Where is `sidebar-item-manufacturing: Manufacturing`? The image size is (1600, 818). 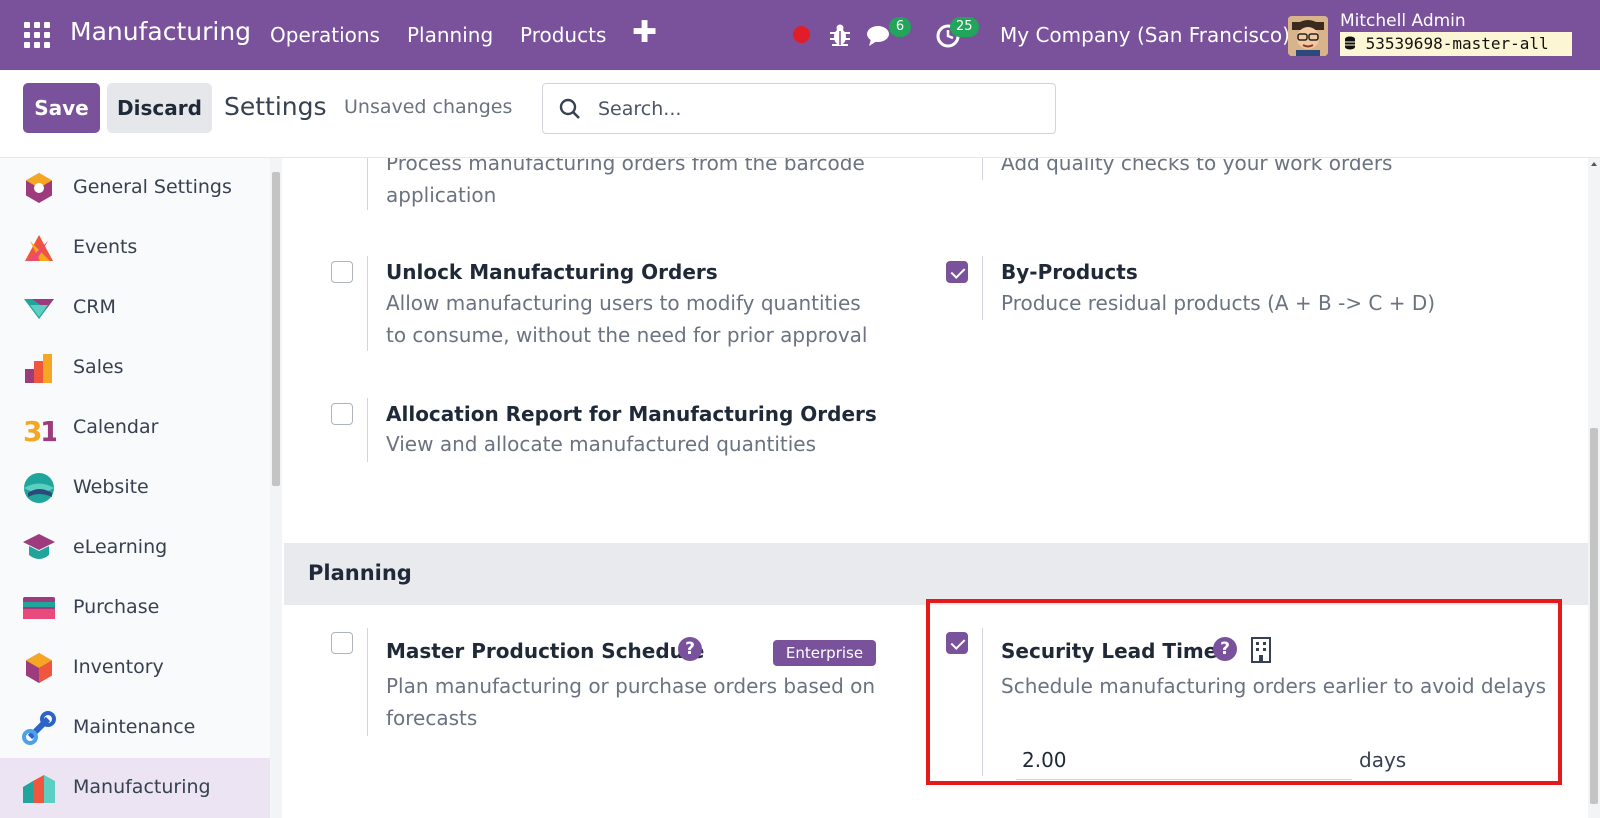
sidebar-item-manufacturing: Manufacturing is located at coordinates (135, 788).